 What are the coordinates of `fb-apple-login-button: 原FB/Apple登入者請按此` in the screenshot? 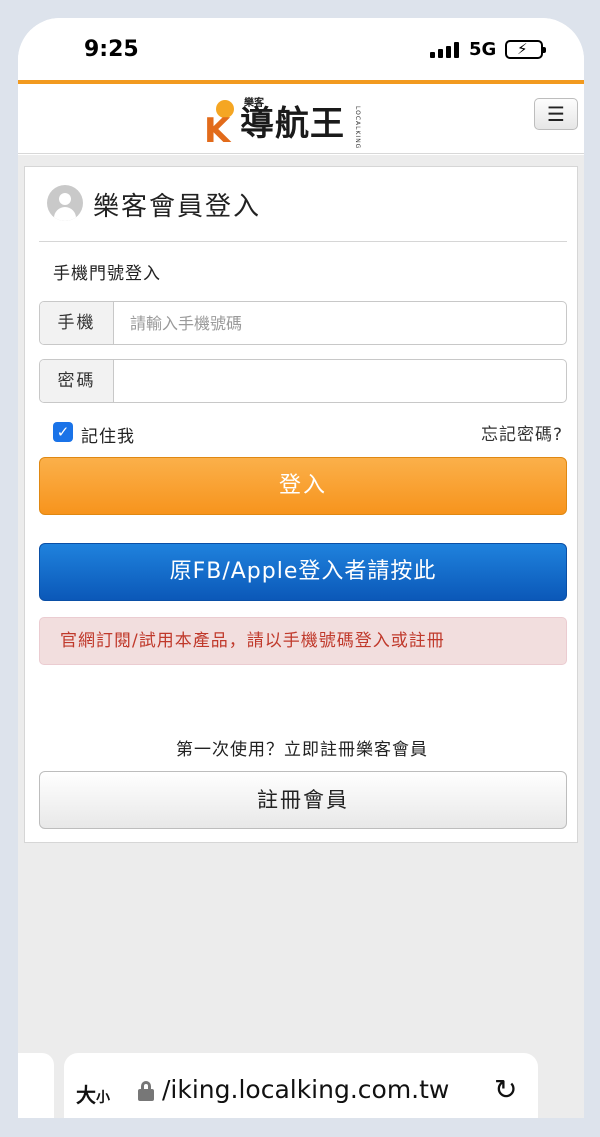 It's located at (303, 572).